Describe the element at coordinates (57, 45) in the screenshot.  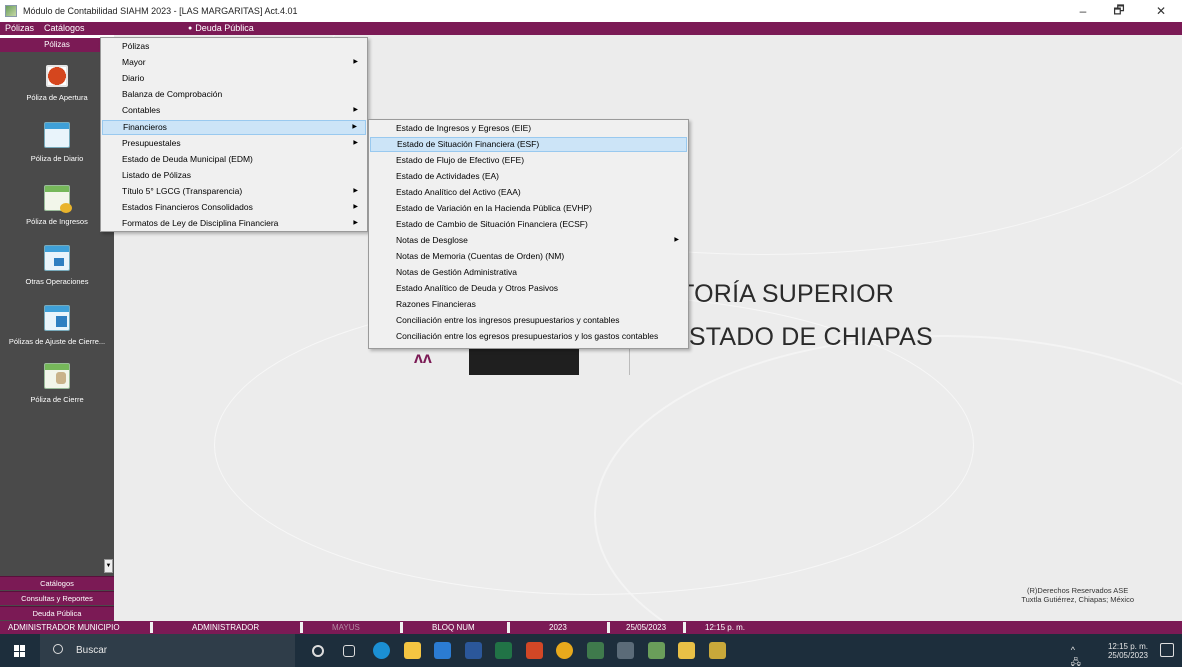
I see `left-panel-header: Pólizas` at that location.